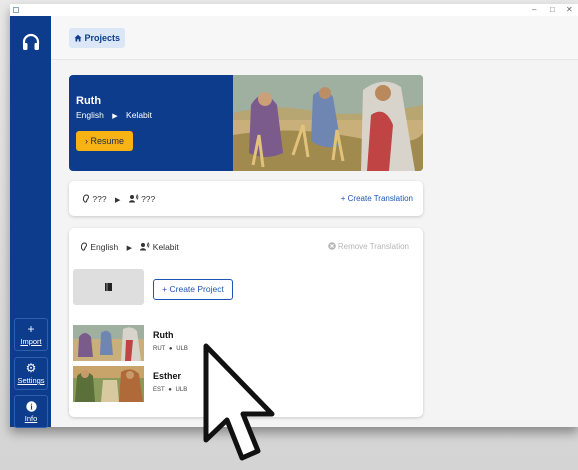  Describe the element at coordinates (118, 199) in the screenshot. I see `empty-translation-languages: ??? ▶ ???` at that location.